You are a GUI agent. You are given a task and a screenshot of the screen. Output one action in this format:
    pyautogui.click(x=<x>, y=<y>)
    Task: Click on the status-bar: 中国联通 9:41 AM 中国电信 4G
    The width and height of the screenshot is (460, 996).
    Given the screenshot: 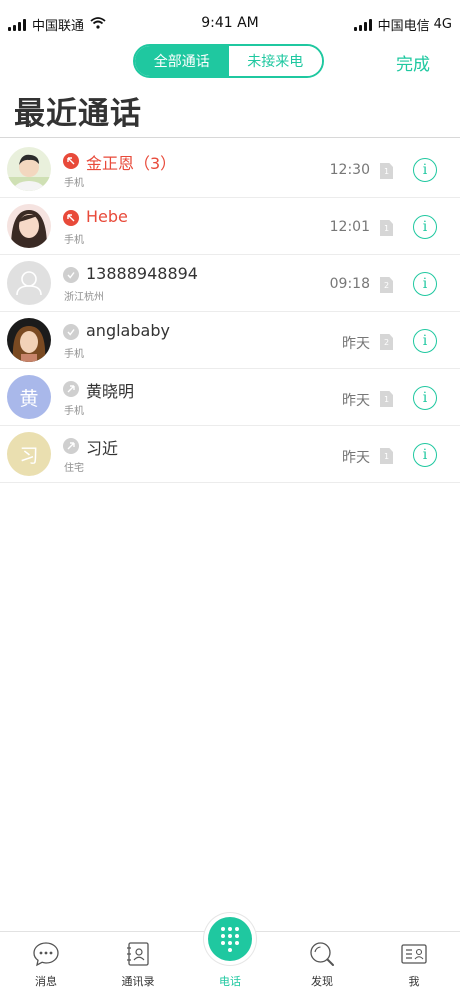 What is the action you would take?
    pyautogui.click(x=230, y=22)
    